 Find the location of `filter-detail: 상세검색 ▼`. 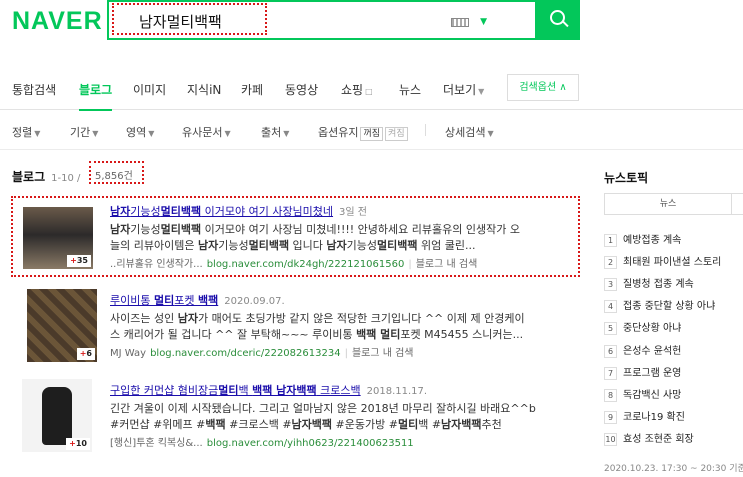

filter-detail: 상세검색 ▼ is located at coordinates (469, 132).